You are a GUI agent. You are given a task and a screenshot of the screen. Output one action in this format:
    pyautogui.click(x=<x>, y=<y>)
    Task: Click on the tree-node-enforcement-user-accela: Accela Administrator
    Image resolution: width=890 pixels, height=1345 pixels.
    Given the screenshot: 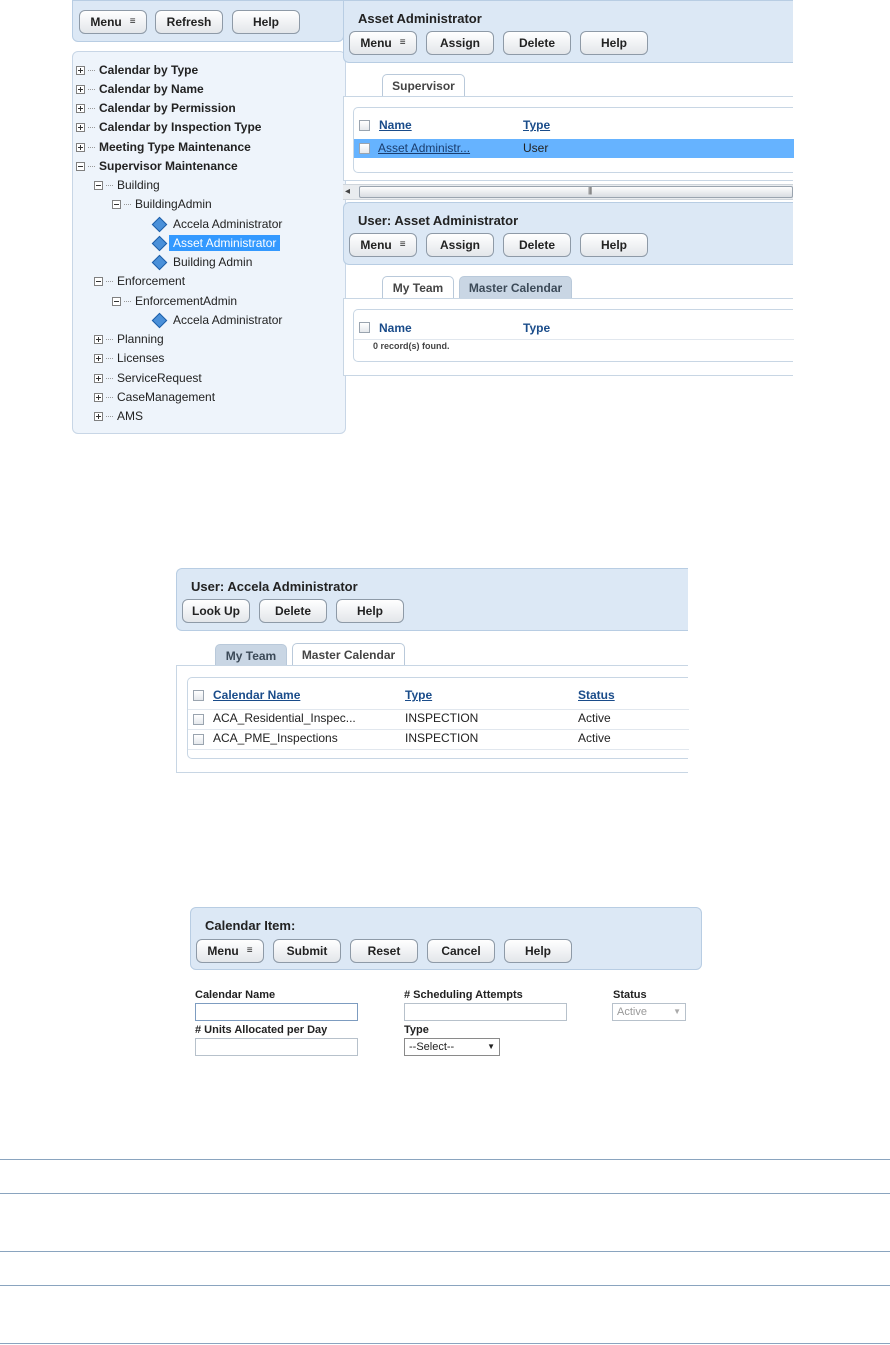 What is the action you would take?
    pyautogui.click(x=216, y=320)
    